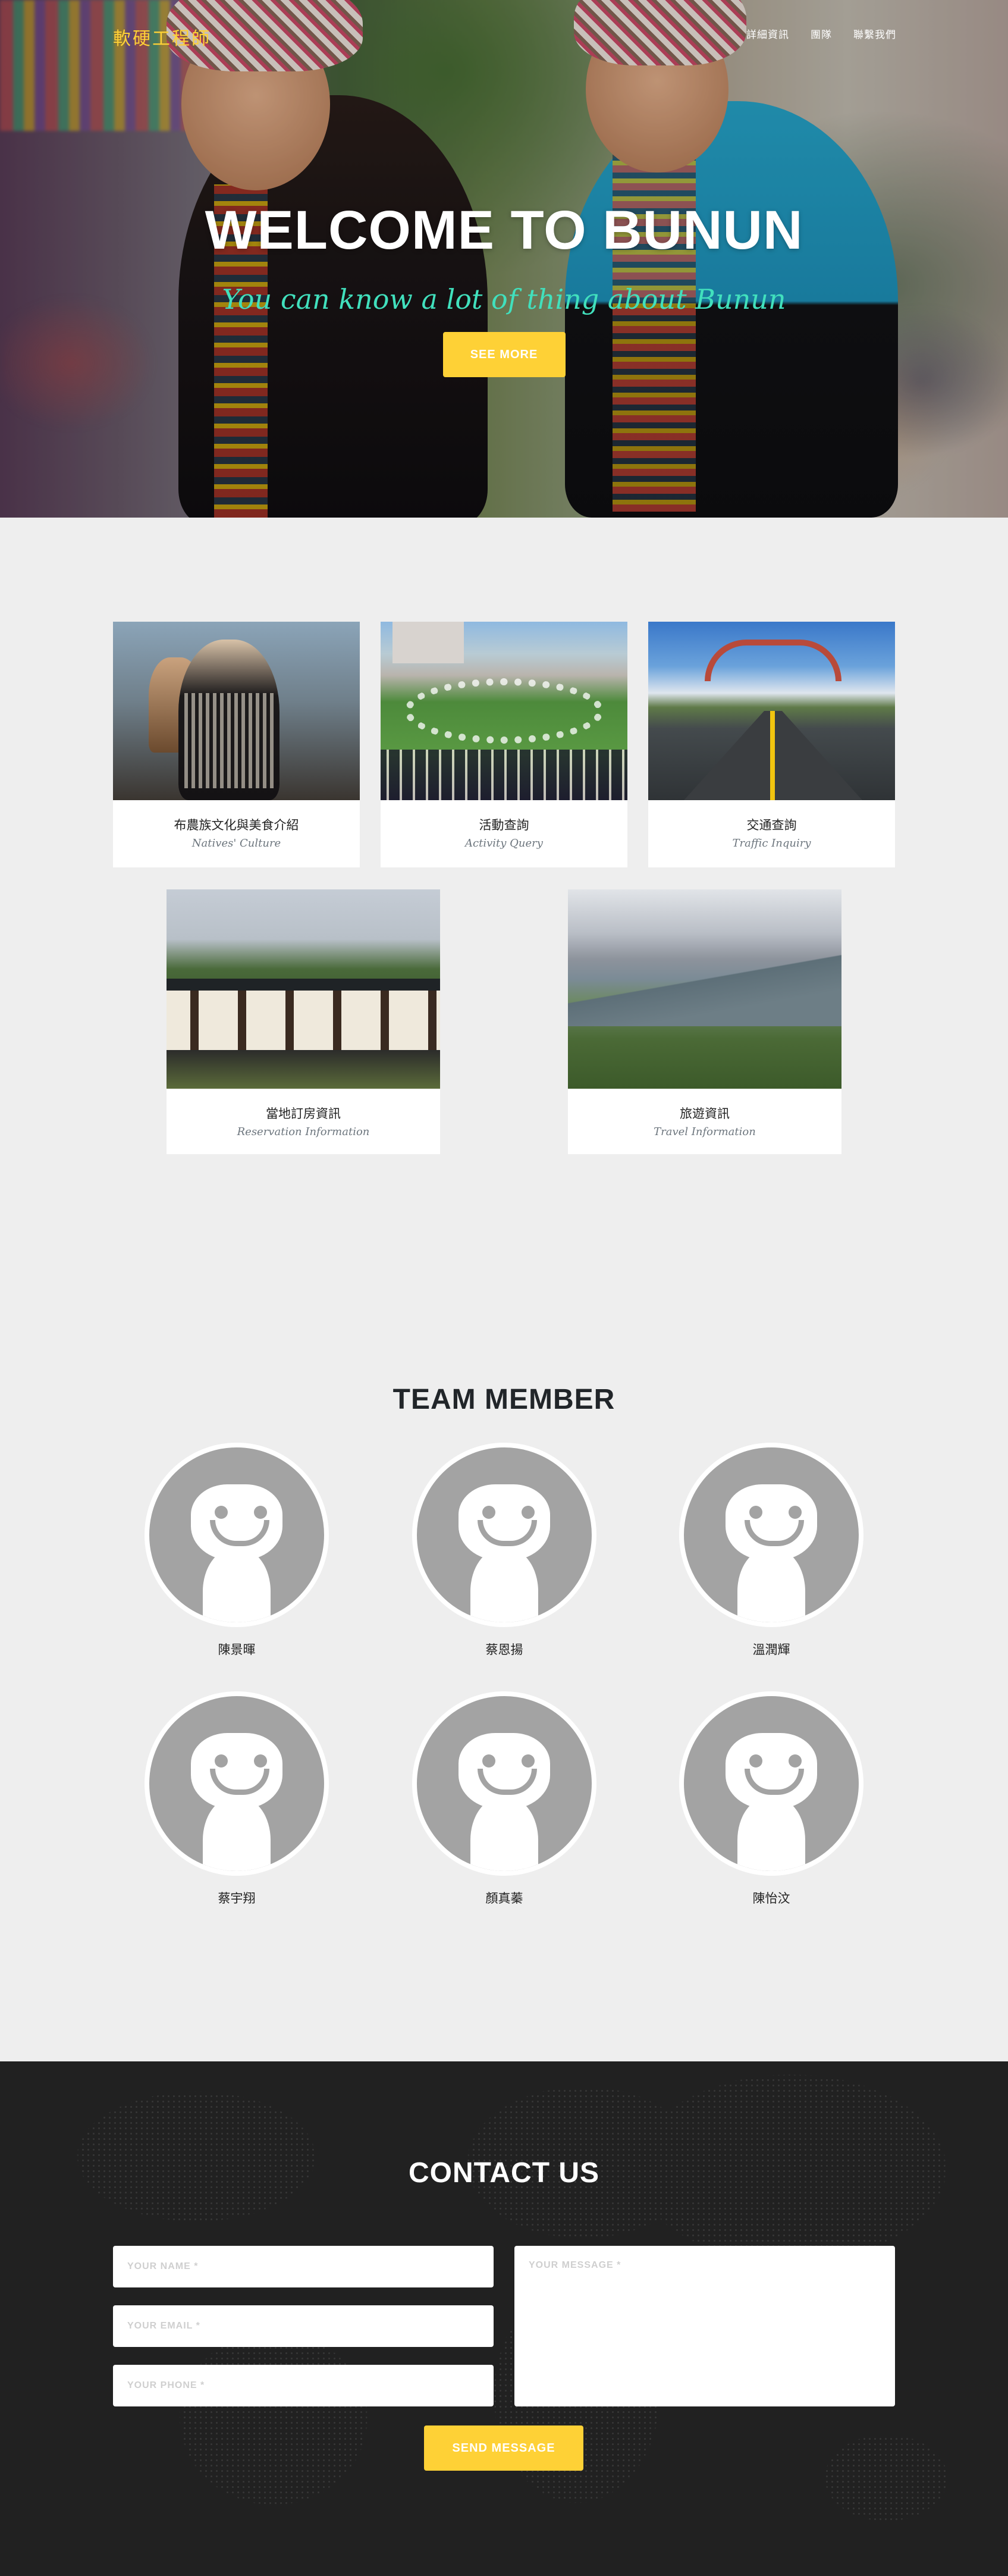 This screenshot has width=1008, height=2576. What do you see at coordinates (767, 33) in the screenshot?
I see `nav-link-details: 詳細資訊` at bounding box center [767, 33].